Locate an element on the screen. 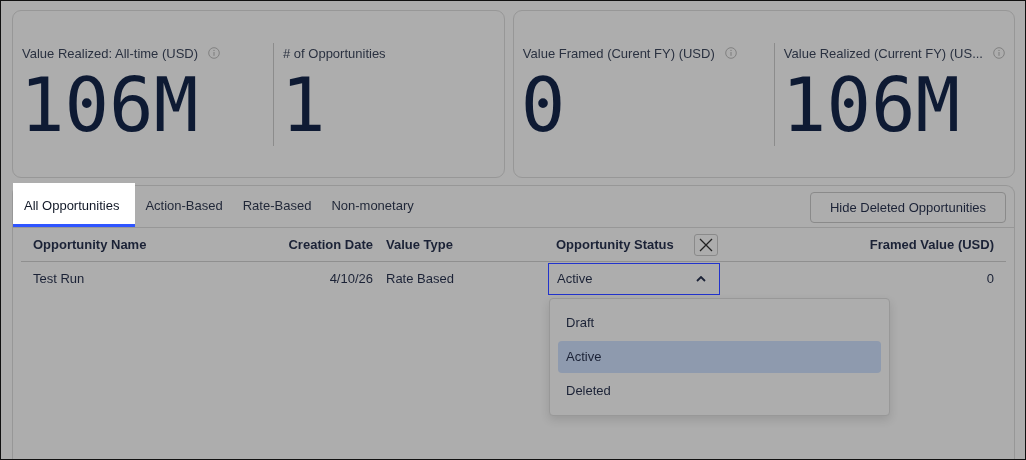 This screenshot has height=460, width=1026. metric-value: 1 is located at coordinates (304, 105).